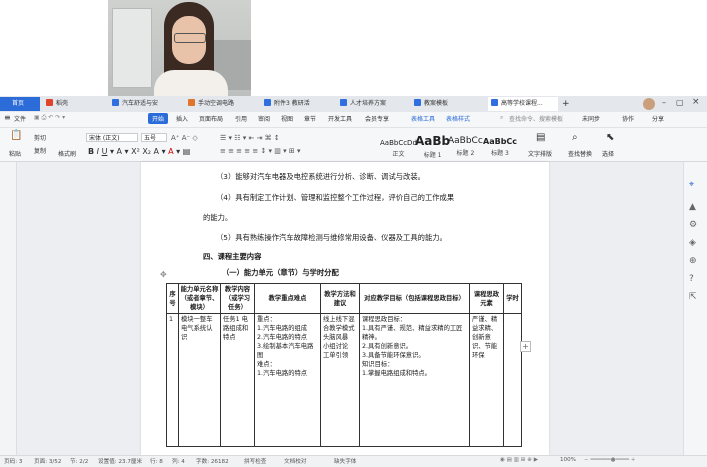 Image resolution: width=707 pixels, height=467 pixels. Describe the element at coordinates (540, 138) in the screenshot. I see `text-layout-icon: ▤` at that location.